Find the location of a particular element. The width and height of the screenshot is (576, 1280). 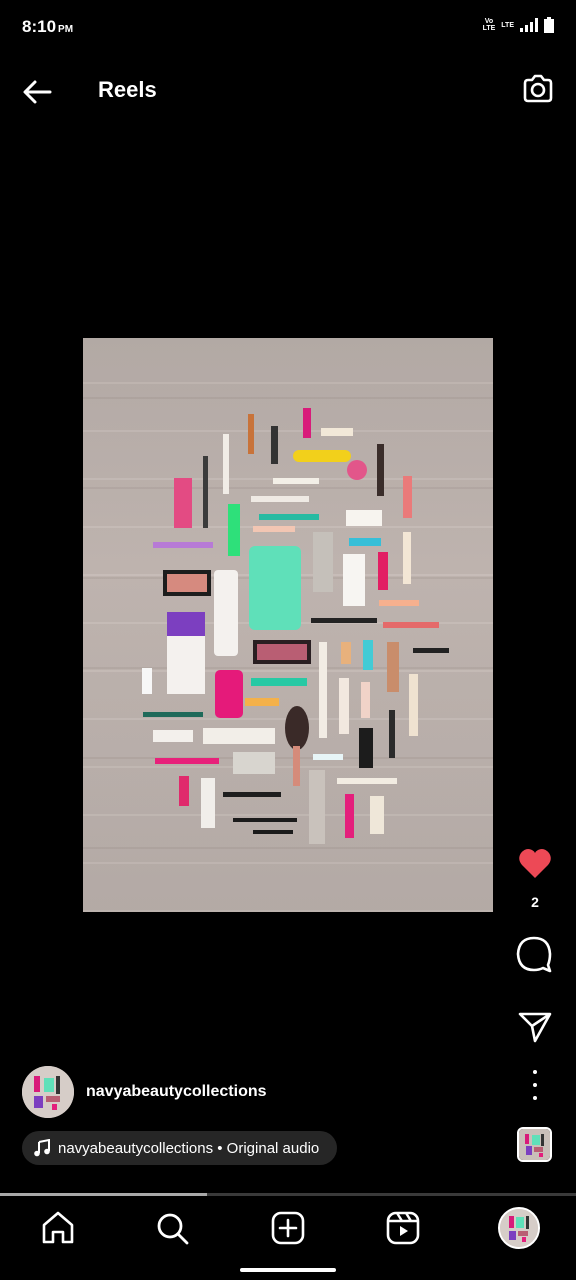

page-title: Reels is located at coordinates (127, 89).